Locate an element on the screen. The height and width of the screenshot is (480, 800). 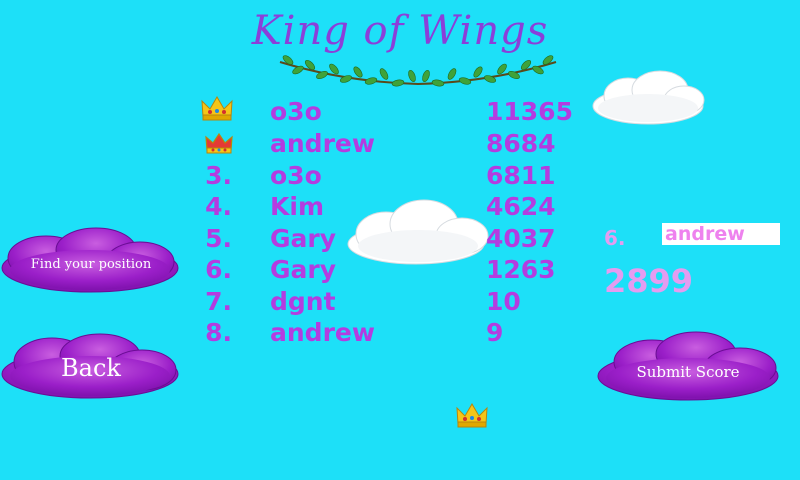
leaderboard-score: 10 is located at coordinates (503, 301).